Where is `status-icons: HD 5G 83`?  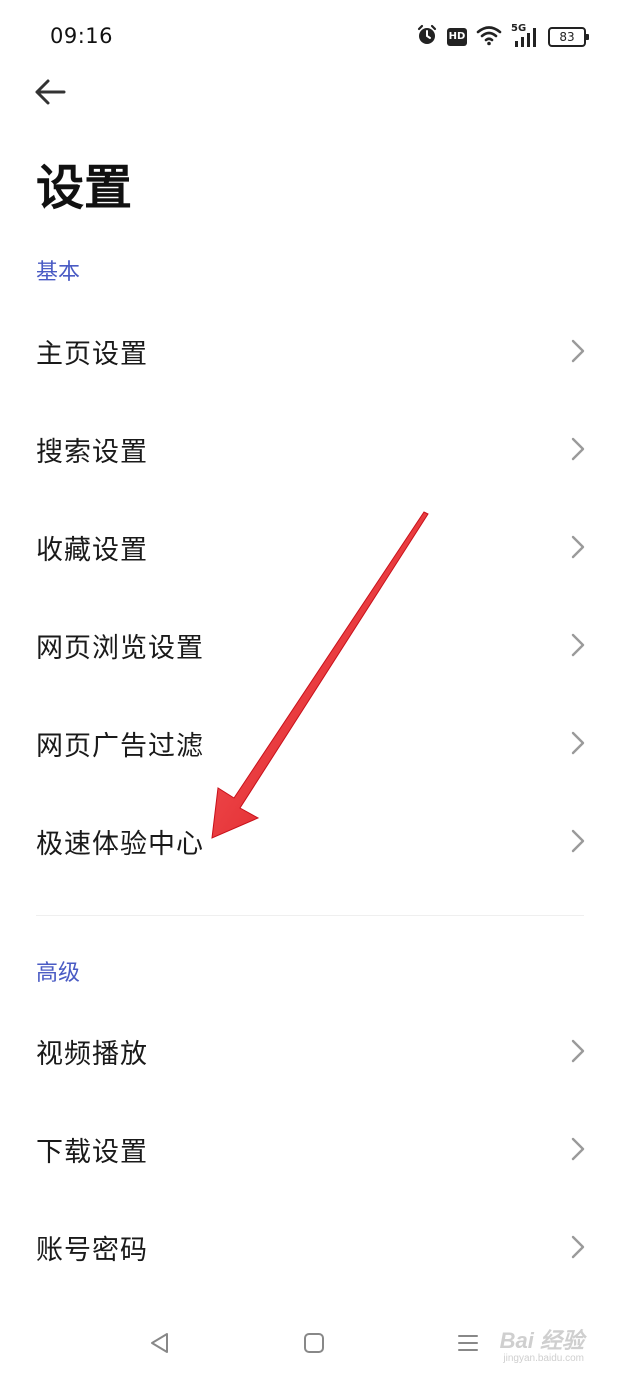
status-icons: HD 5G 83 is located at coordinates (502, 36).